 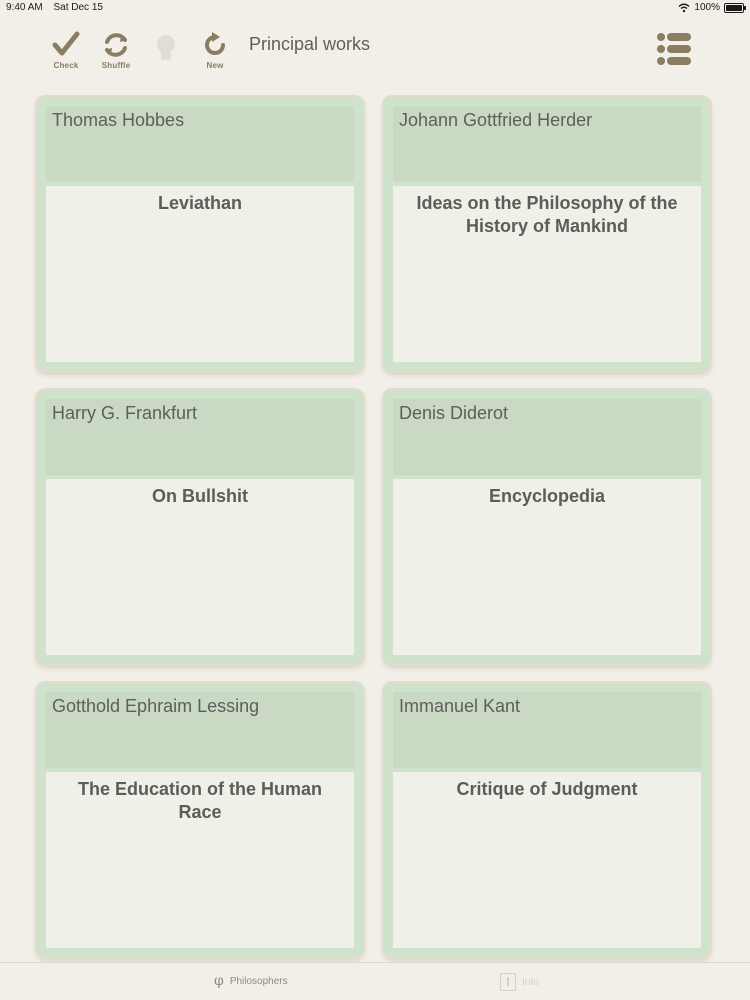 I want to click on checkmark-icon, so click(x=66, y=43).